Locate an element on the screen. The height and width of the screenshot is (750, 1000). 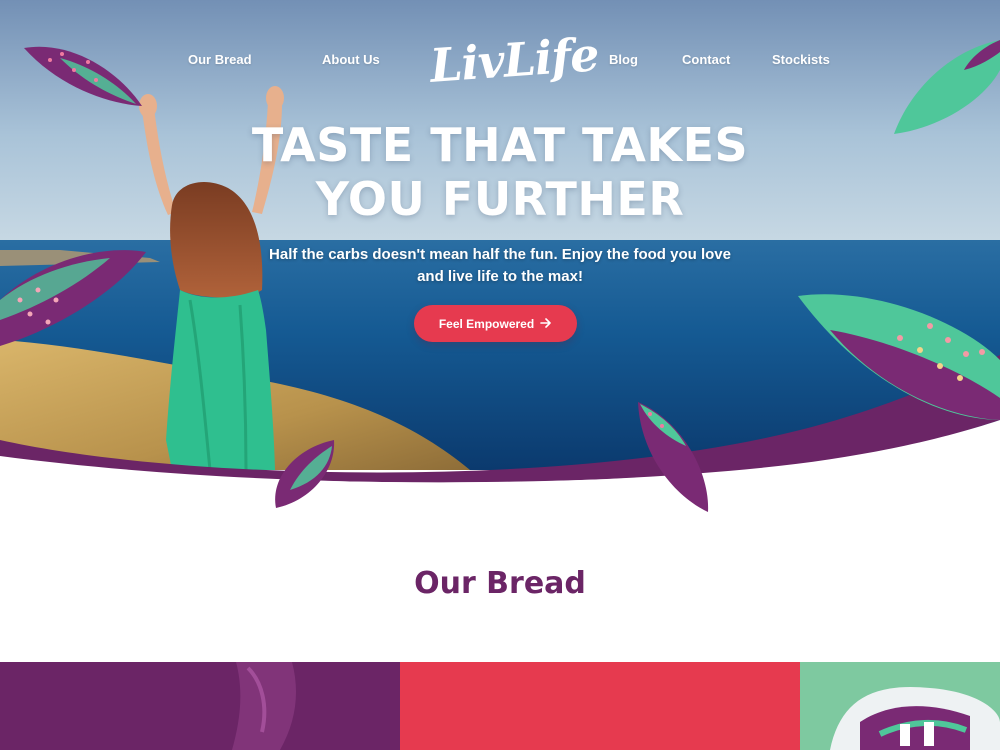
bread-tile-green is located at coordinates (900, 706).